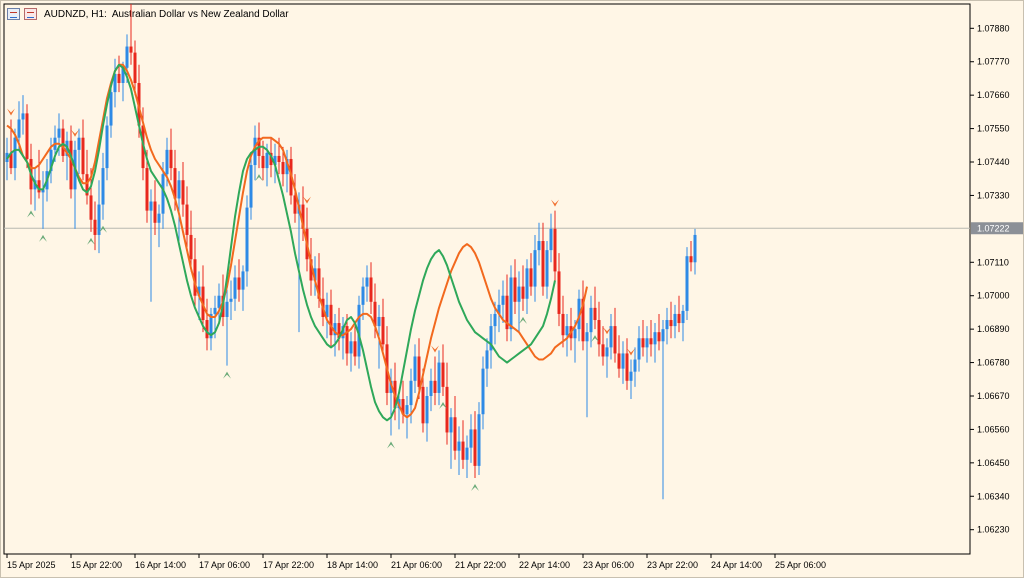 The image size is (1024, 579). What do you see at coordinates (993, 28) in the screenshot?
I see `price-tick-label: 1.07880` at bounding box center [993, 28].